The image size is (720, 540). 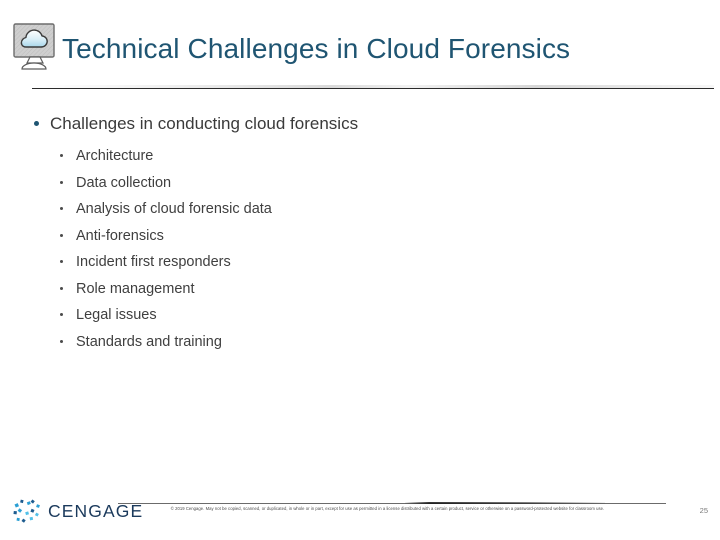 What do you see at coordinates (373, 88) in the screenshot?
I see `title-divider` at bounding box center [373, 88].